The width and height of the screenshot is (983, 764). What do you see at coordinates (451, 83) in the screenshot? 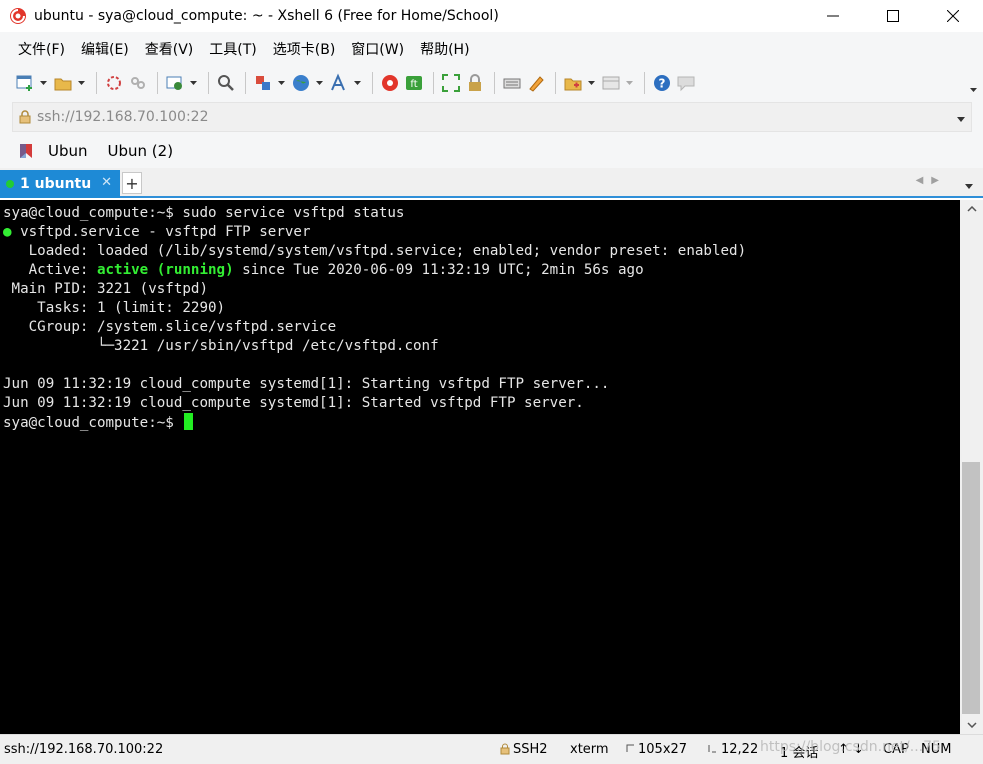
I see `fullscreen-icon` at bounding box center [451, 83].